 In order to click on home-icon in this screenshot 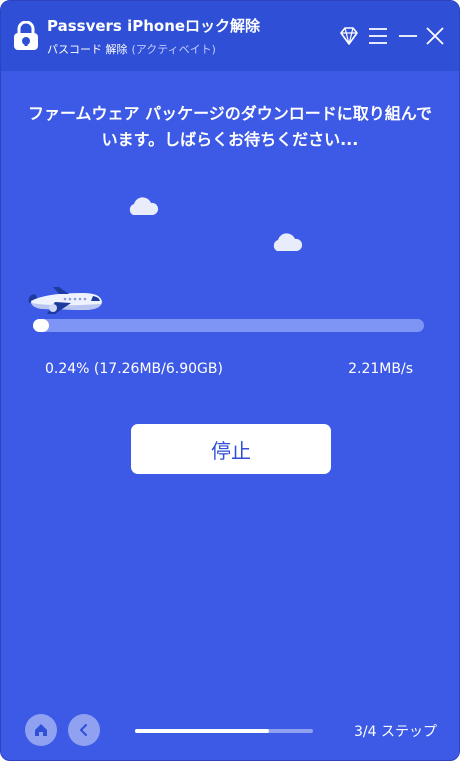, I will do `click(41, 730)`.